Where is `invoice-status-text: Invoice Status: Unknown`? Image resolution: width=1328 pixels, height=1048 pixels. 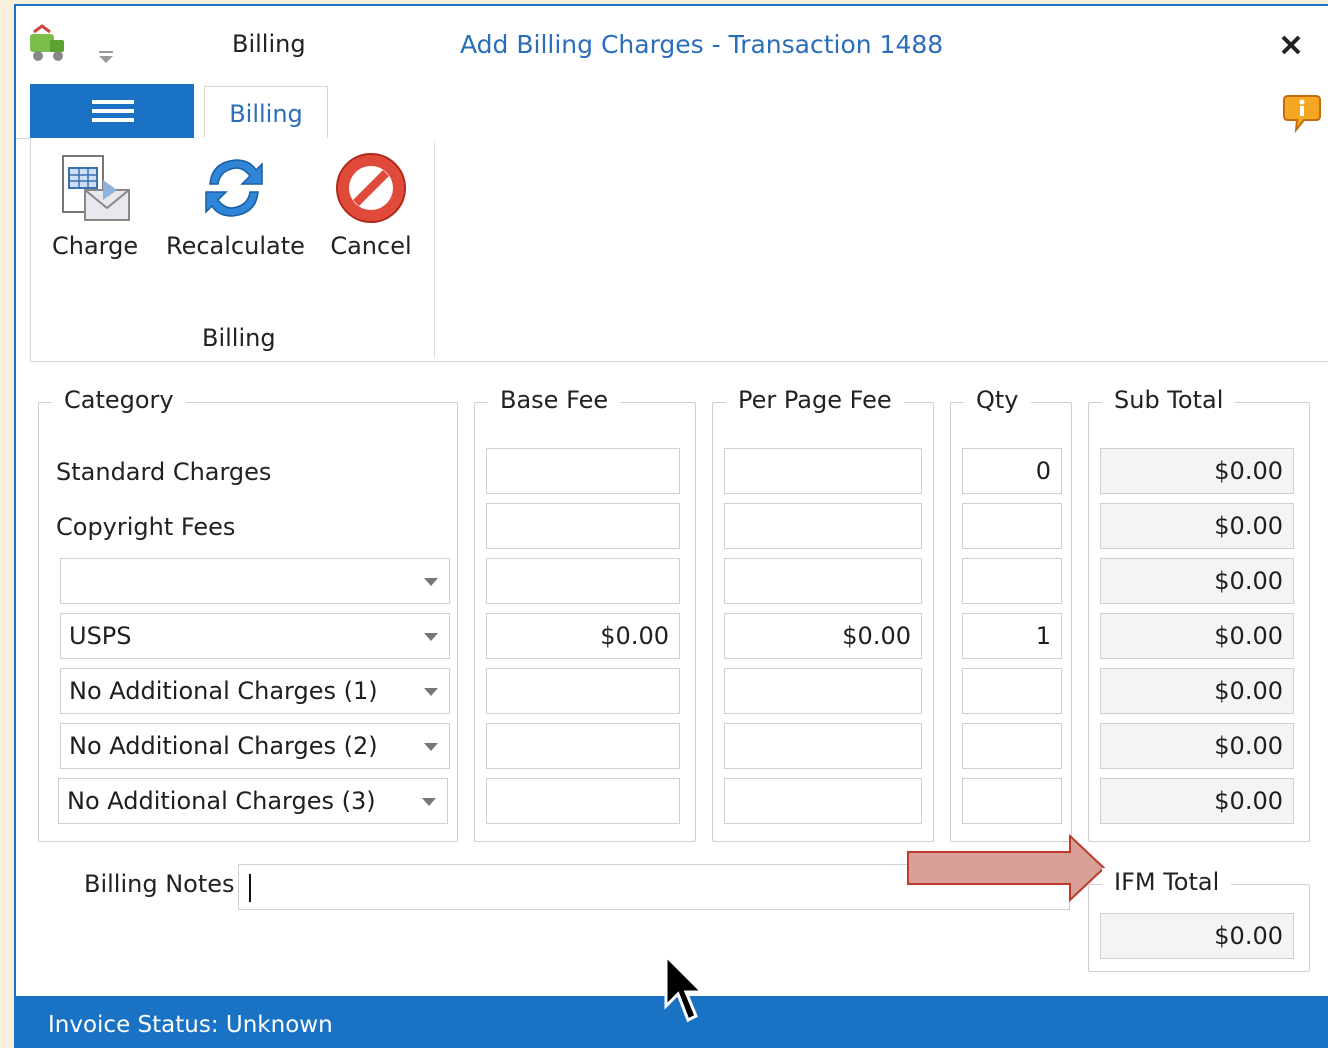 invoice-status-text: Invoice Status: Unknown is located at coordinates (190, 1025).